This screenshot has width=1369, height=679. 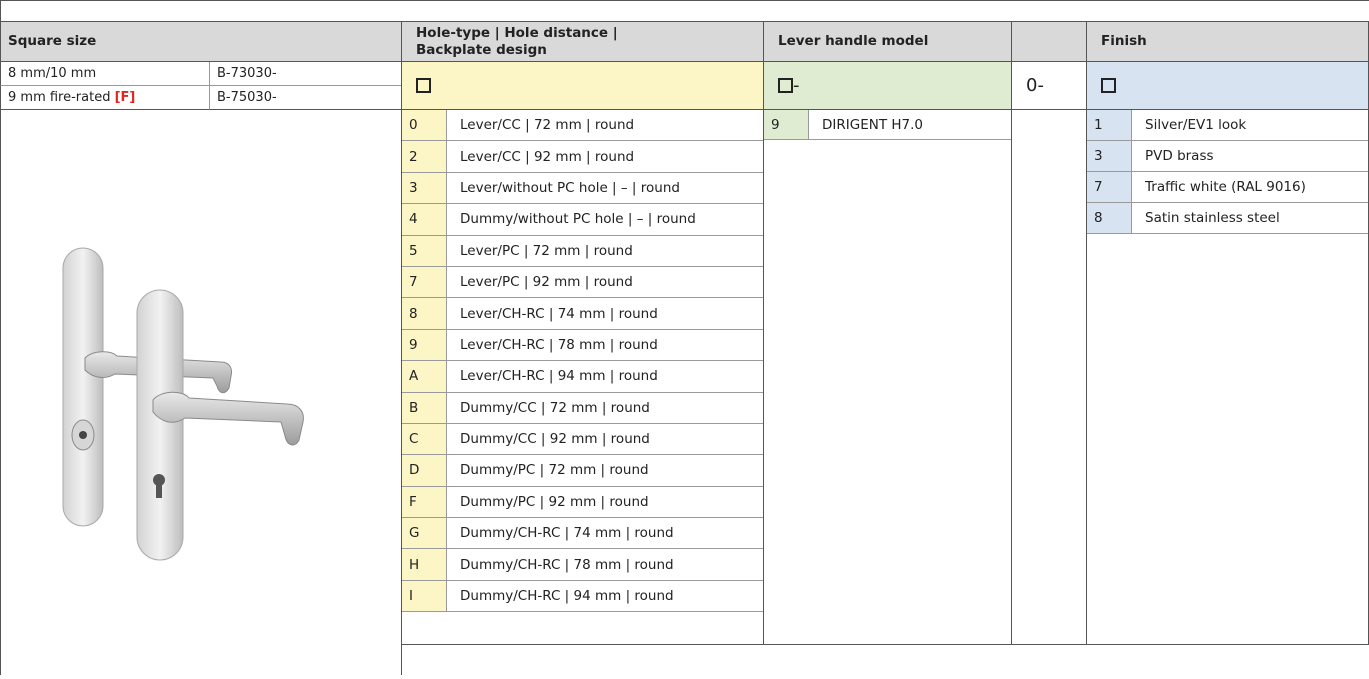 I want to click on hole-type-description: Lever/CC | 72 mm | round, so click(x=605, y=125).